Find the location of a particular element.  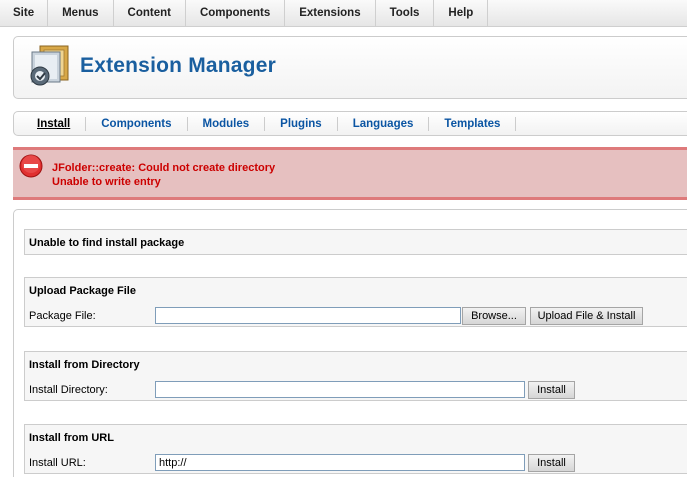

install-url-label: Install URL: is located at coordinates (57, 463).